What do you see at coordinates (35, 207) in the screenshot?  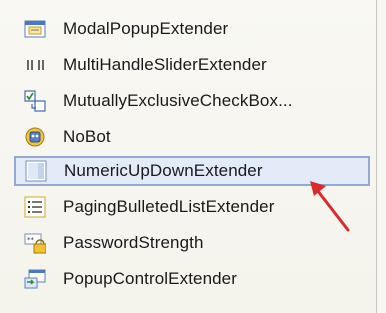 I see `bulleted-list-icon` at bounding box center [35, 207].